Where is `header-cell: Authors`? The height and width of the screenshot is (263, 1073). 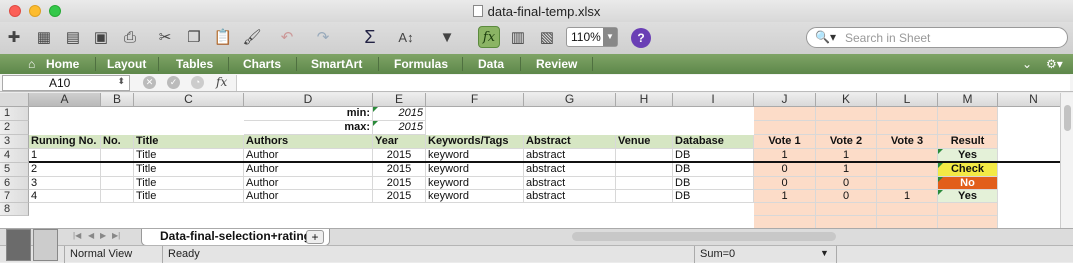 header-cell: Authors is located at coordinates (308, 142).